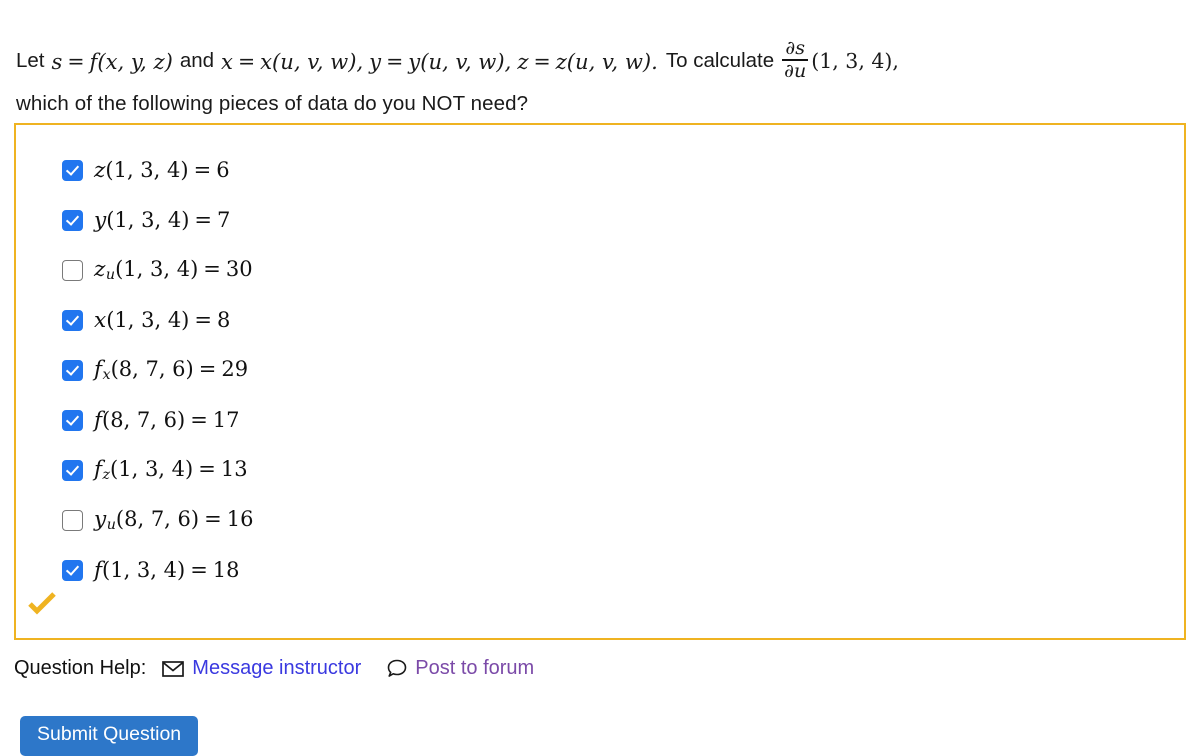 Image resolution: width=1200 pixels, height=756 pixels. I want to click on var-s: s, so click(57, 61).